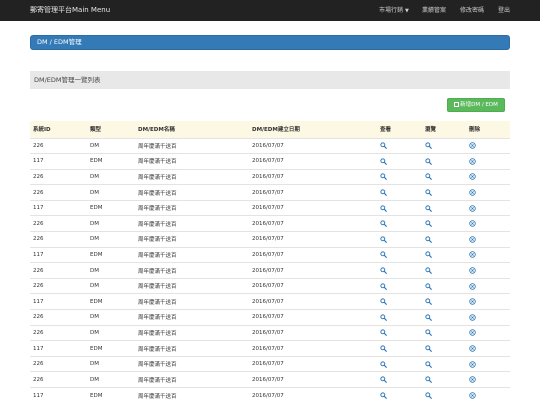 The width and height of the screenshot is (540, 405). Describe the element at coordinates (407, 11) in the screenshot. I see `caret-down-icon: ▼` at that location.